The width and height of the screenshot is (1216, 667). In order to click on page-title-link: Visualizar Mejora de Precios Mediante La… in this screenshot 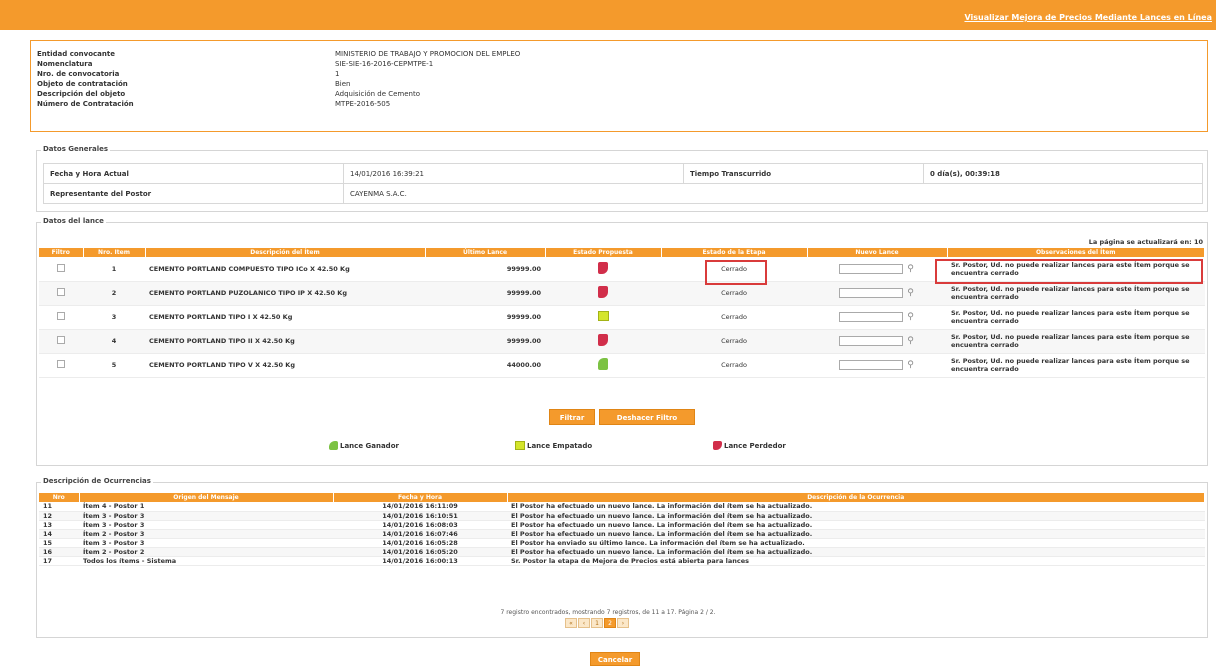, I will do `click(1088, 17)`.